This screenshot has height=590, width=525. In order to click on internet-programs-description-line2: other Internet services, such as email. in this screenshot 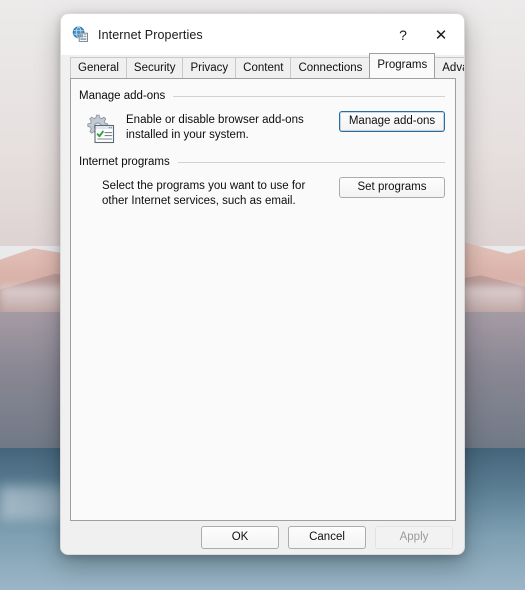, I will do `click(199, 200)`.